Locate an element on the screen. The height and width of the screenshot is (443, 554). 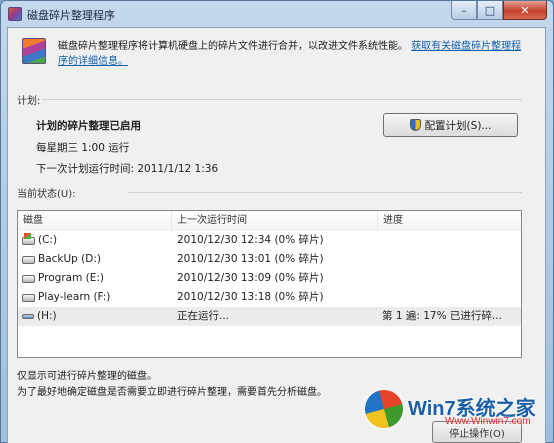
learn-more-link: 获取有关磁盘碎片整理程 is located at coordinates (466, 46).